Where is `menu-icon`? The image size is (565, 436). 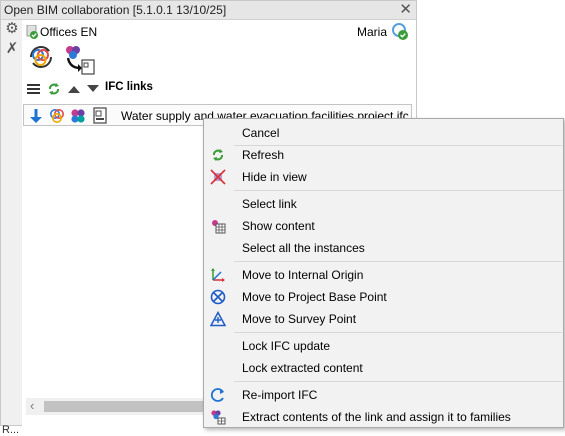 menu-icon is located at coordinates (34, 89).